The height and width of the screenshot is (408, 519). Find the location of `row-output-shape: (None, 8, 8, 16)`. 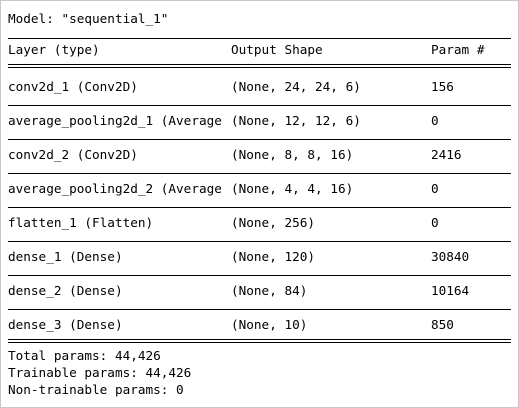

row-output-shape: (None, 8, 8, 16) is located at coordinates (292, 154).